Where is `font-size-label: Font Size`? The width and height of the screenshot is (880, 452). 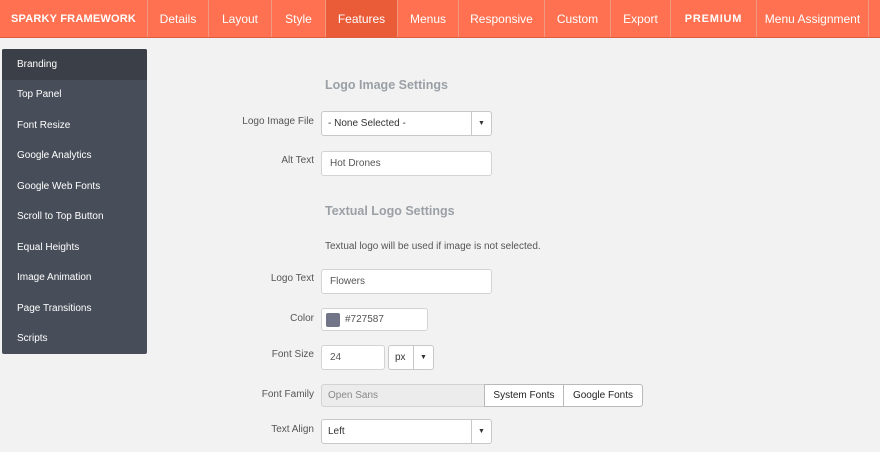 font-size-label: Font Size is located at coordinates (292, 354).